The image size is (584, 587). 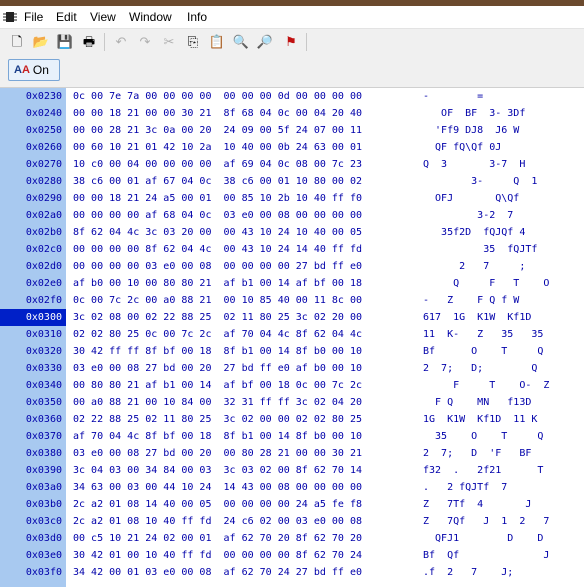 What do you see at coordinates (43, 487) in the screenshot?
I see `row-address: 0x03a0` at bounding box center [43, 487].